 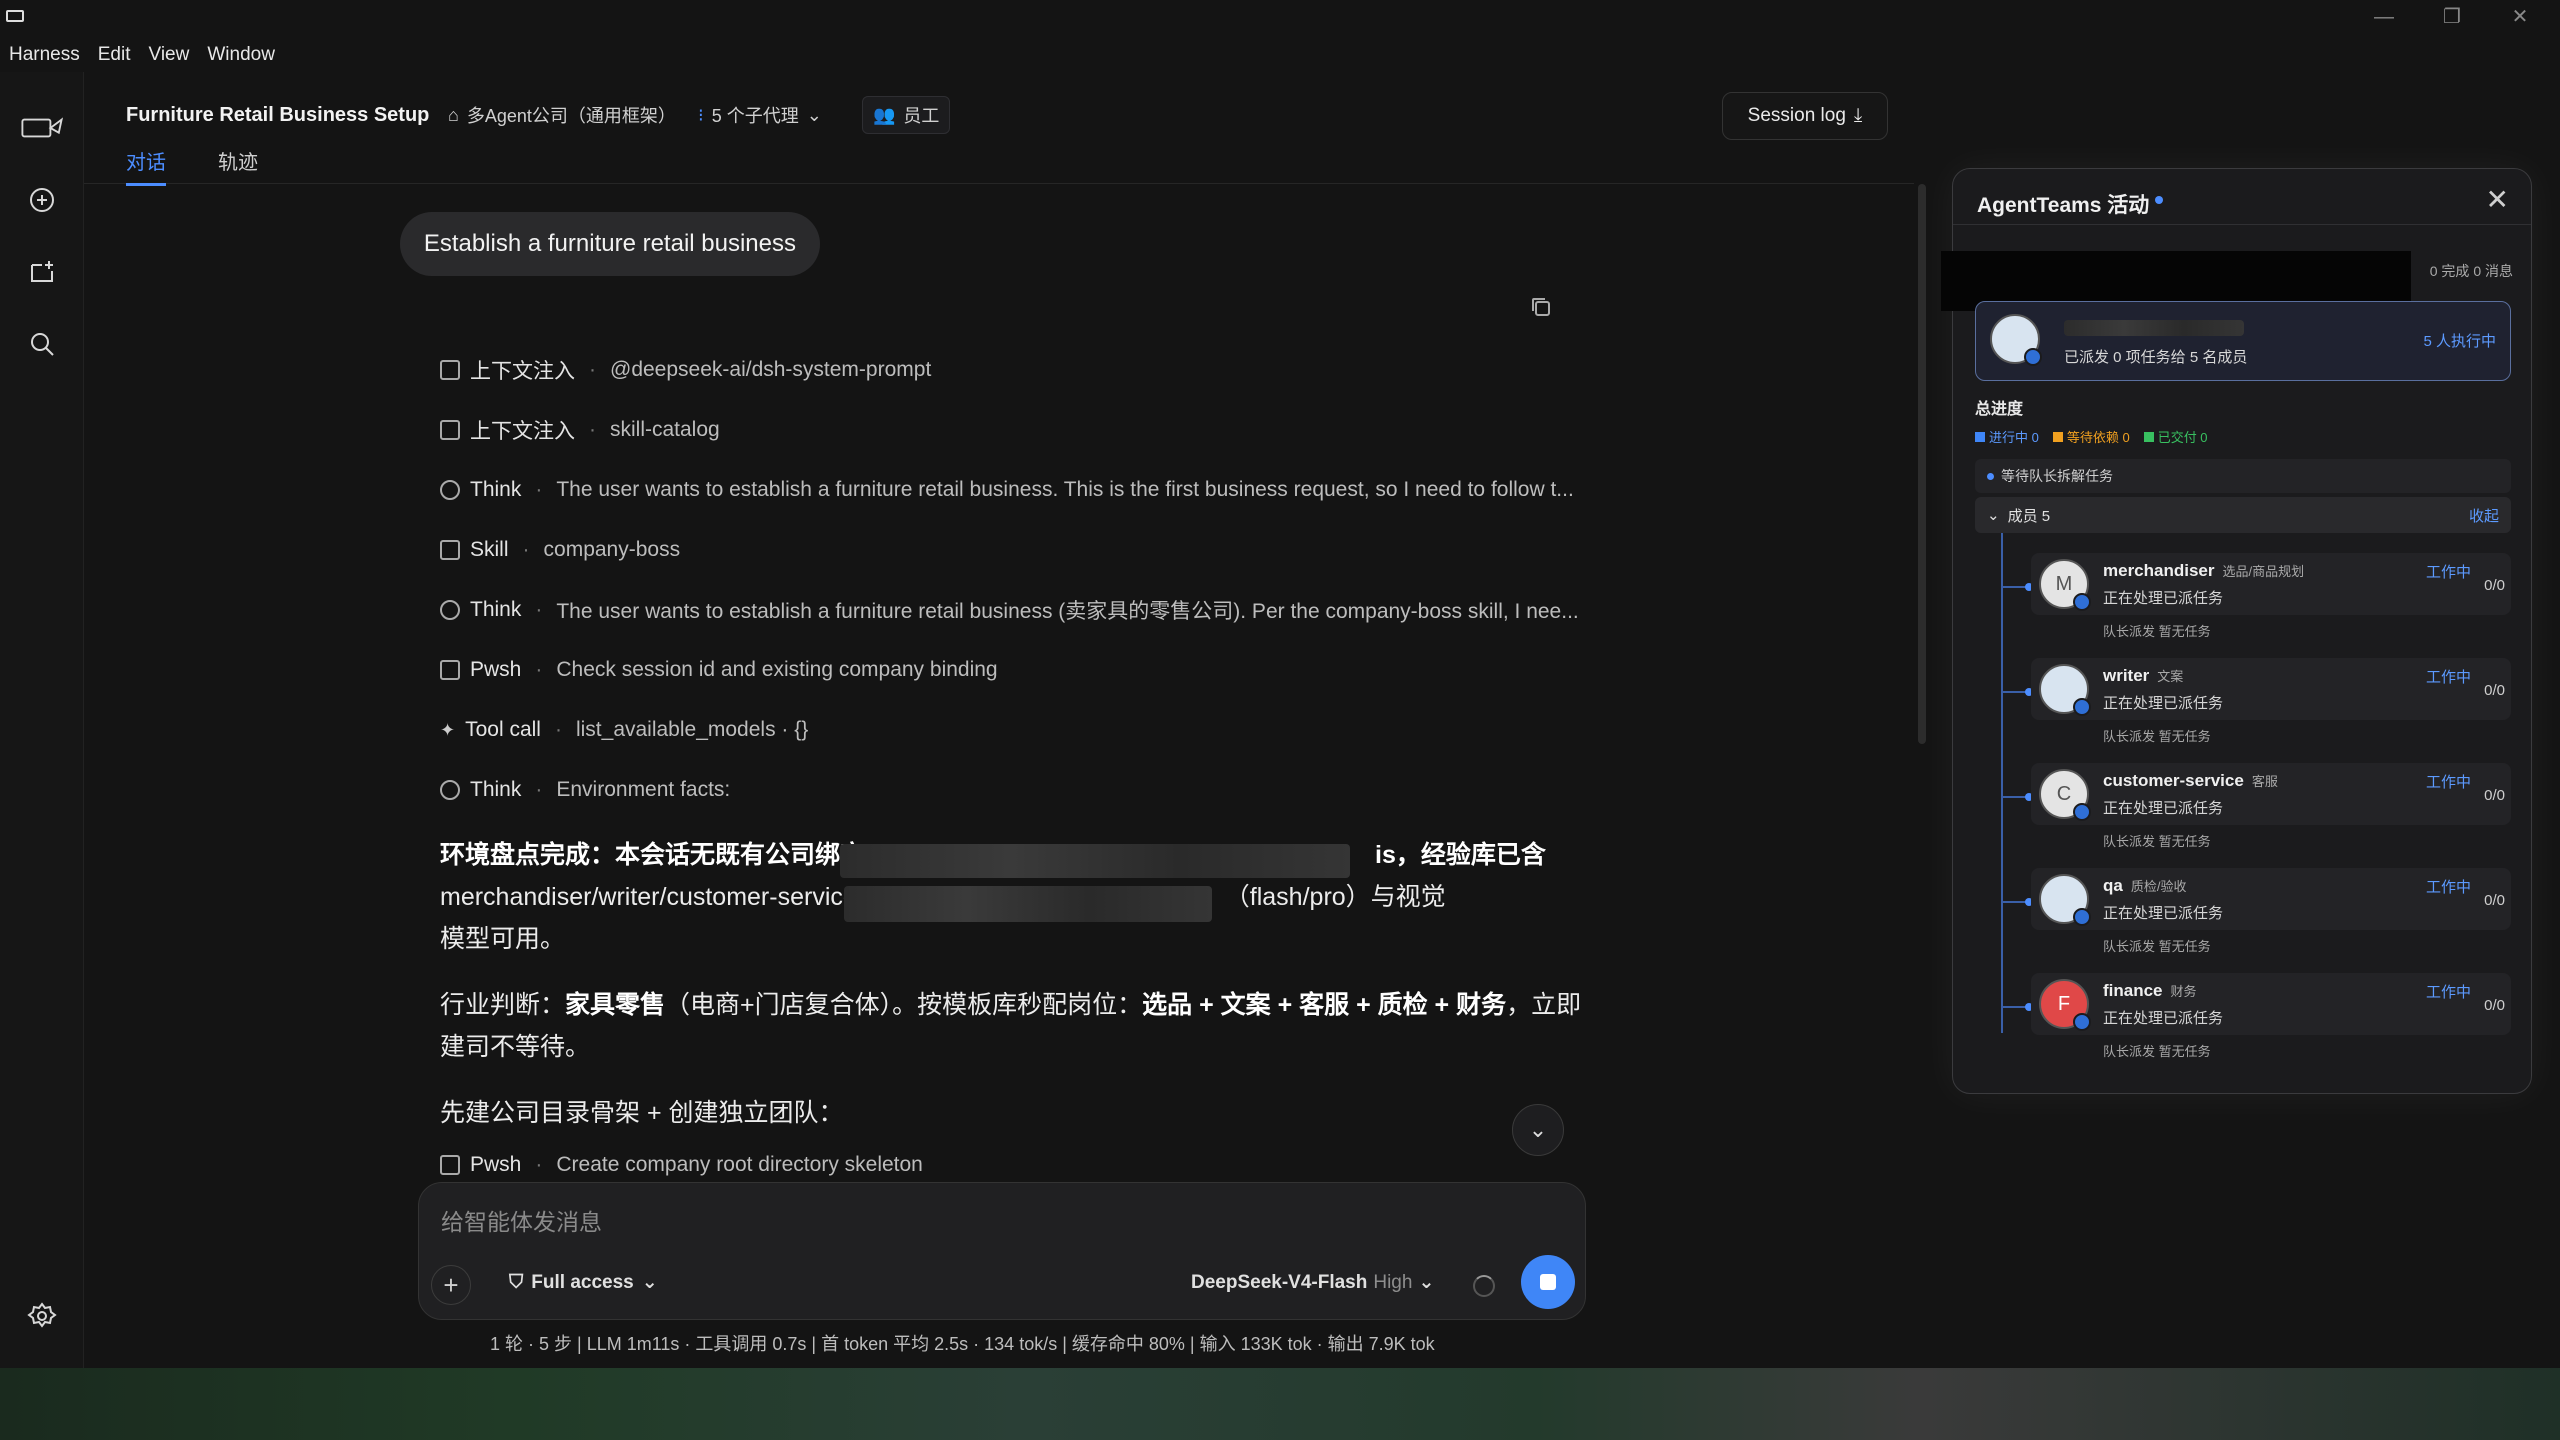 I want to click on team-lead-card: 已派发 0 项任务给 5 名成员 5 人执行中, so click(x=2243, y=341).